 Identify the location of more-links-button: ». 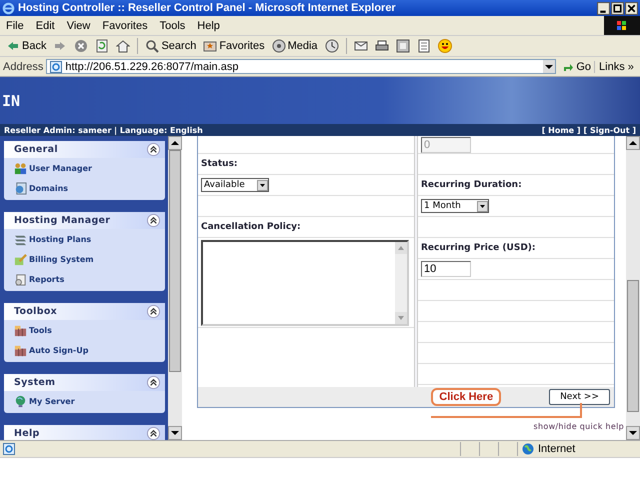
(631, 66).